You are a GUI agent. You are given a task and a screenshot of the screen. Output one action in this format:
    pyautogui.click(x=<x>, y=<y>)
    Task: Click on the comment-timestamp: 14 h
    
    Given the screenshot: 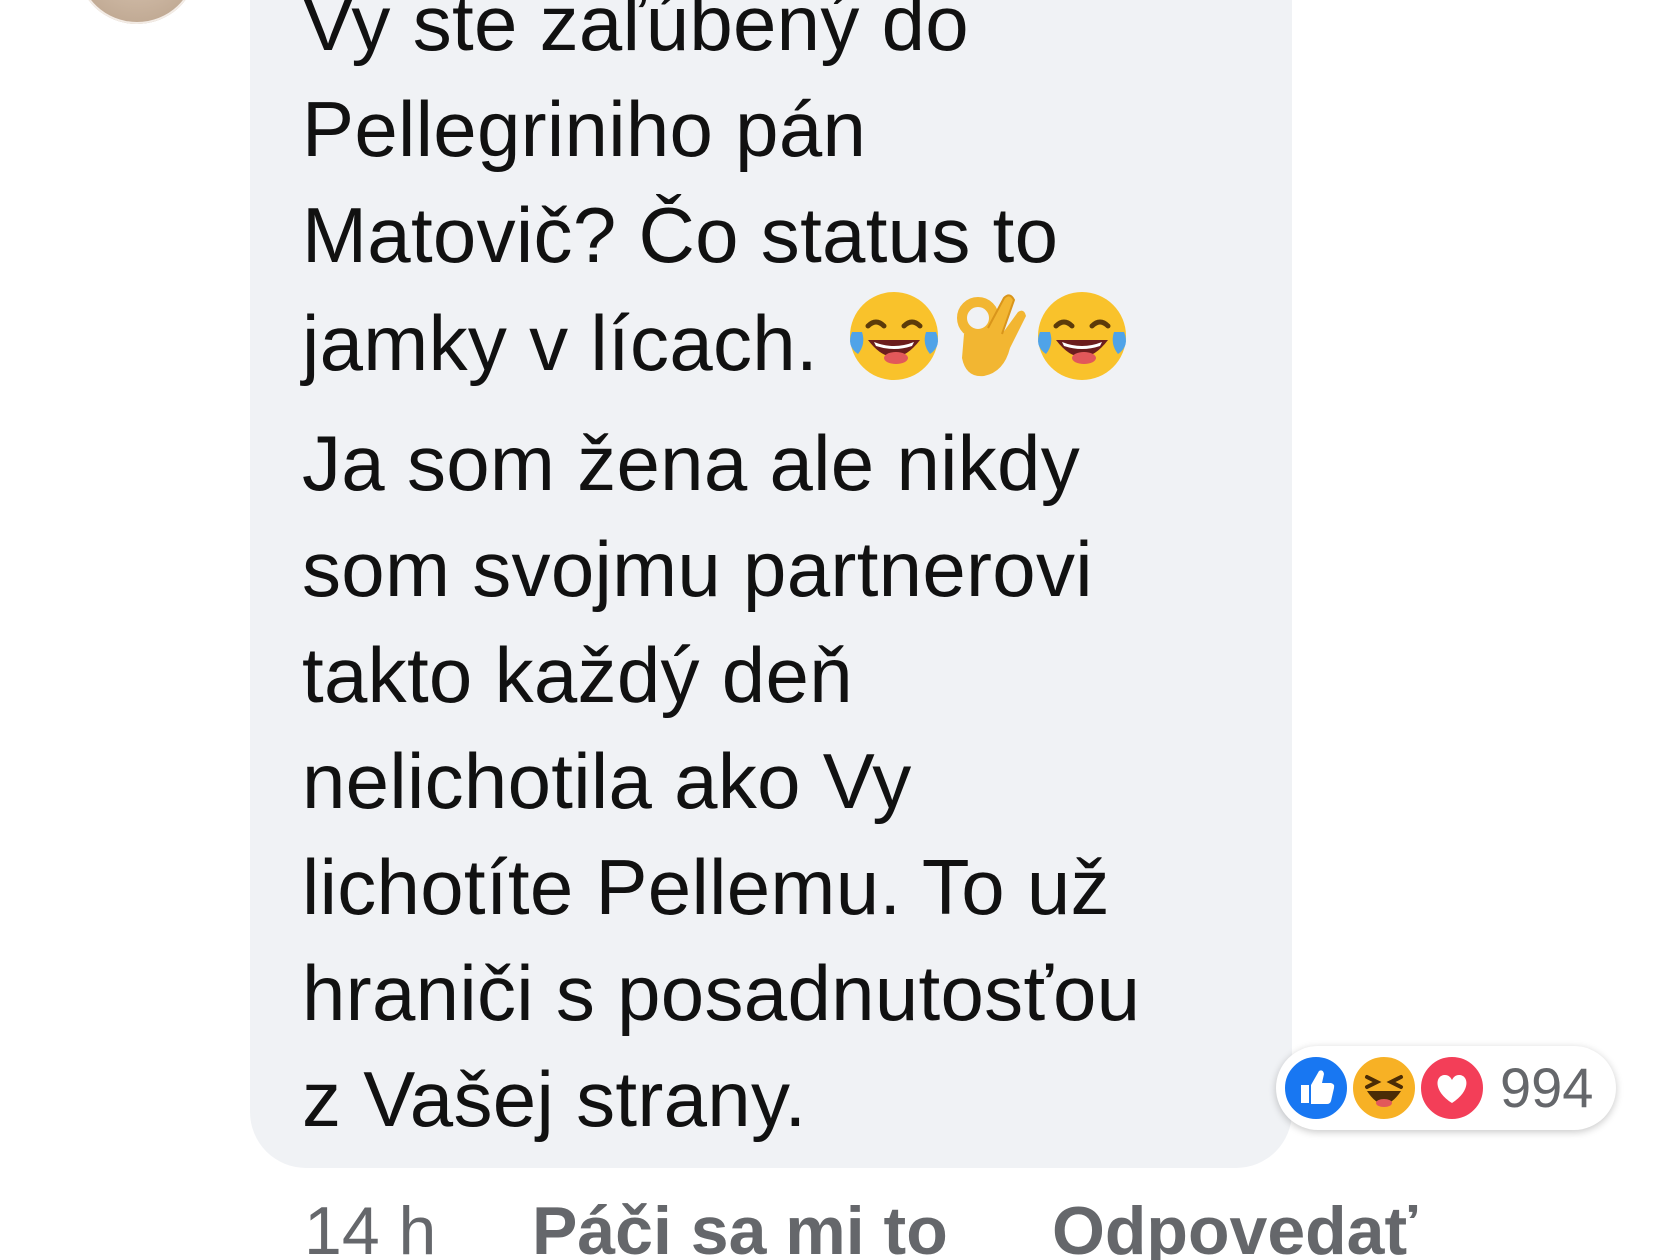 What is the action you would take?
    pyautogui.click(x=370, y=1223)
    